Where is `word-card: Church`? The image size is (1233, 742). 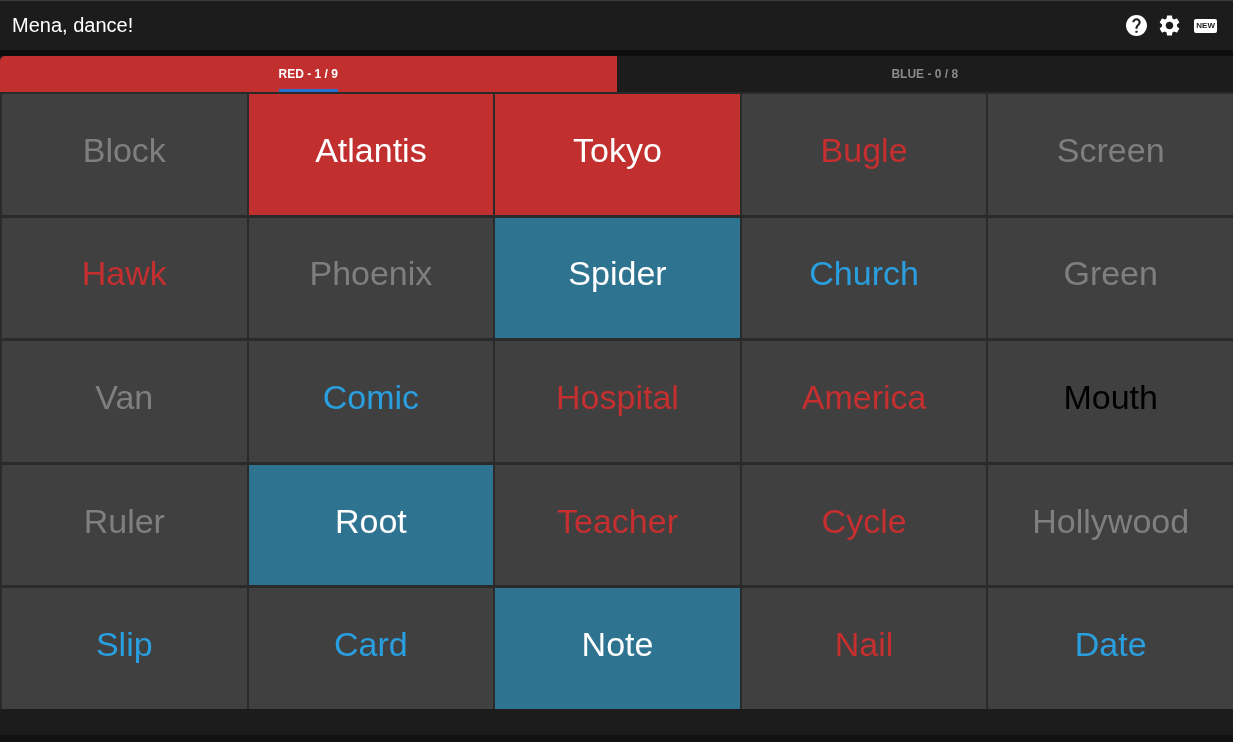
word-card: Church is located at coordinates (864, 278).